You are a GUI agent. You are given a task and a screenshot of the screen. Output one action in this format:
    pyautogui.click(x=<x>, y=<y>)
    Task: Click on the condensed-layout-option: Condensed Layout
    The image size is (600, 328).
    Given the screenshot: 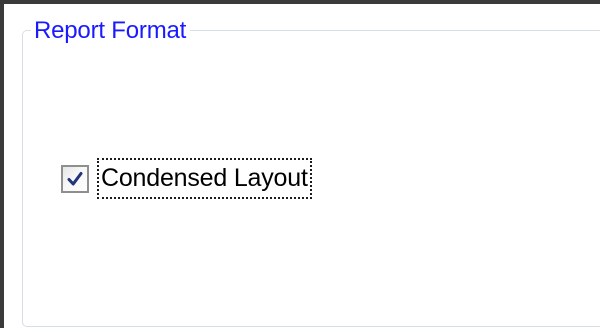 What is the action you would take?
    pyautogui.click(x=186, y=178)
    